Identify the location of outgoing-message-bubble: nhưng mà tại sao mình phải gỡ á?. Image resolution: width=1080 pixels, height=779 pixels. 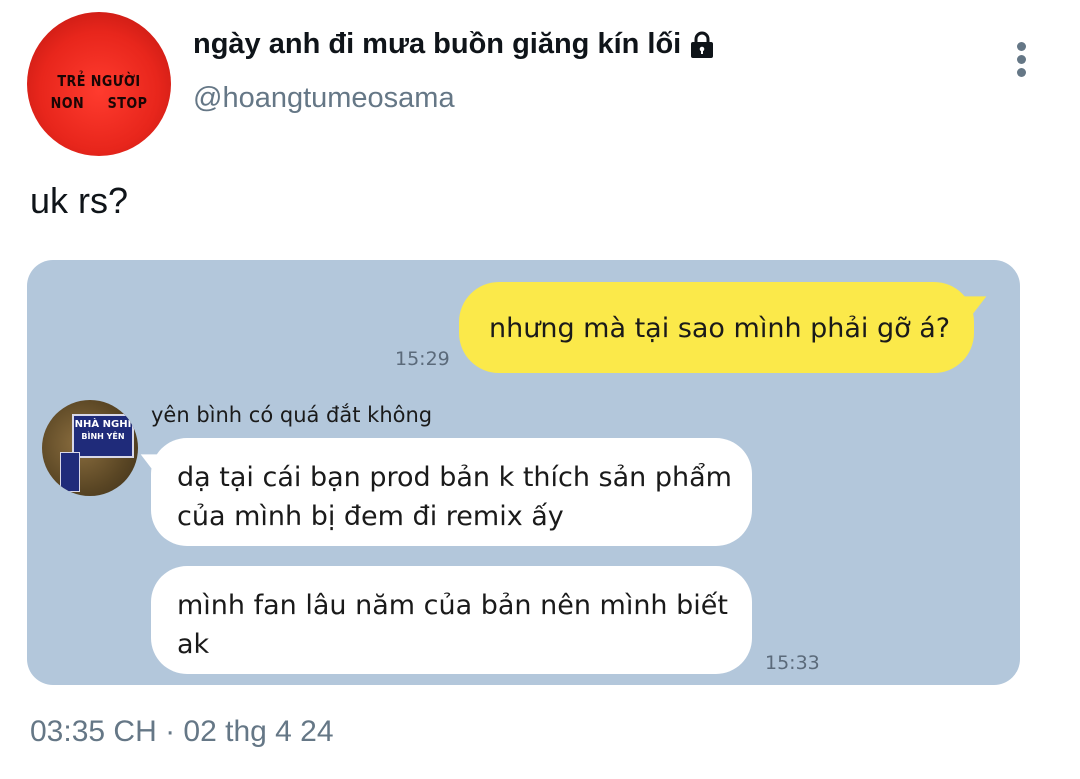
(716, 327).